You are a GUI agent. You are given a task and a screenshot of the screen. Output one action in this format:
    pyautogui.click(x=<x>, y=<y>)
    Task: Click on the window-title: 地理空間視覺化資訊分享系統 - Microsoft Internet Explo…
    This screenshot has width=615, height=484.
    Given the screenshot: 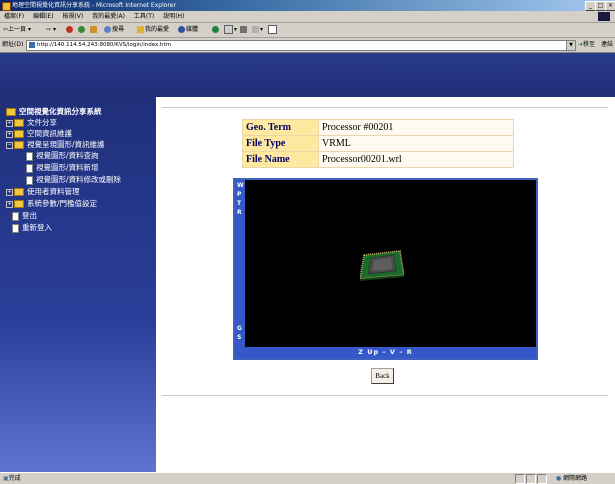 What is the action you would take?
    pyautogui.click(x=94, y=5)
    